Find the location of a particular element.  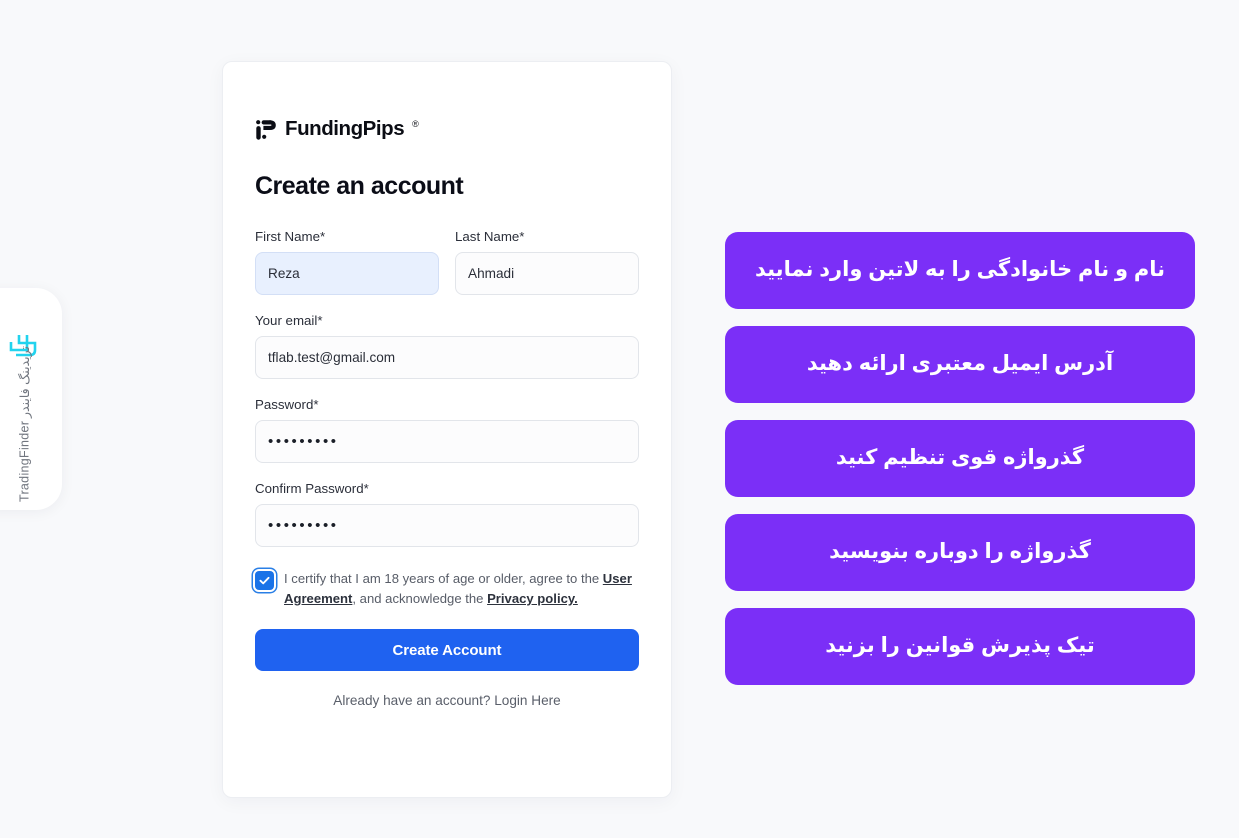

privacy-policy-link: Privacy policy. is located at coordinates (532, 598).